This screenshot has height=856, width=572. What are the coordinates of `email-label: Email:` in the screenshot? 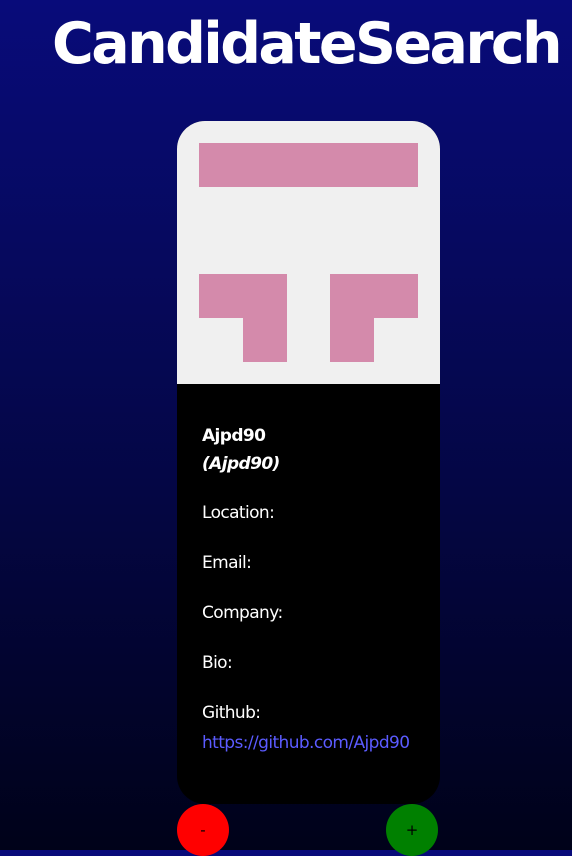 It's located at (227, 563).